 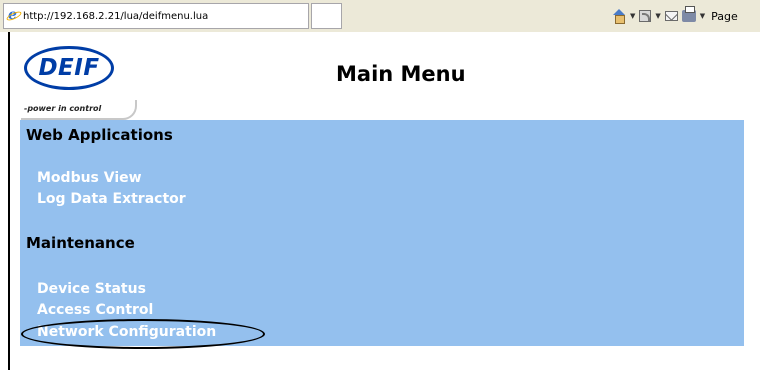 I want to click on address-bar: e http://192.168.2.21/lua/deifmenu.lua, so click(x=156, y=16).